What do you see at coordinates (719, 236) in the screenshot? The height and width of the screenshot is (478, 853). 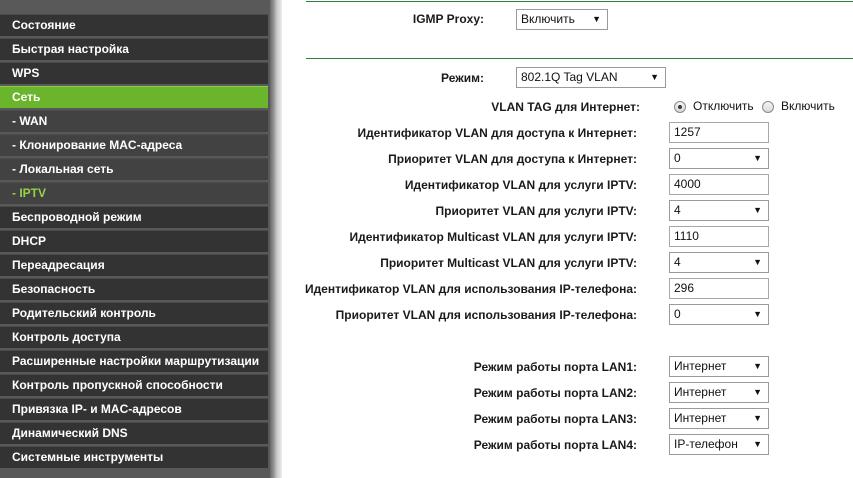 I see `multicast-vlan-id-input: 1110` at bounding box center [719, 236].